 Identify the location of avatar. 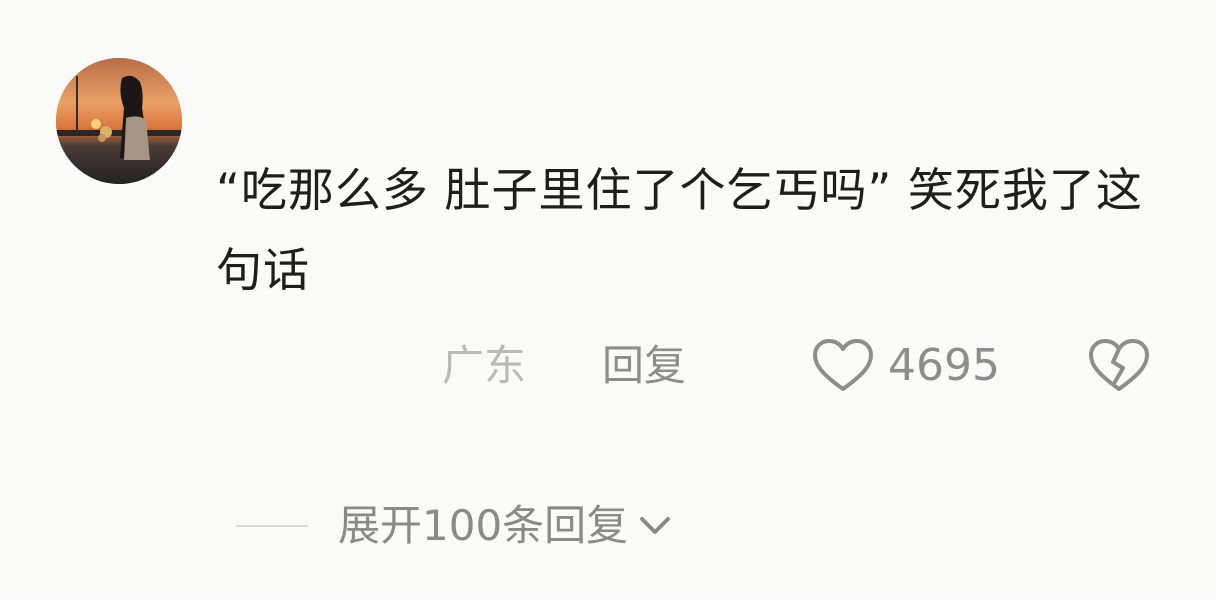
(119, 121).